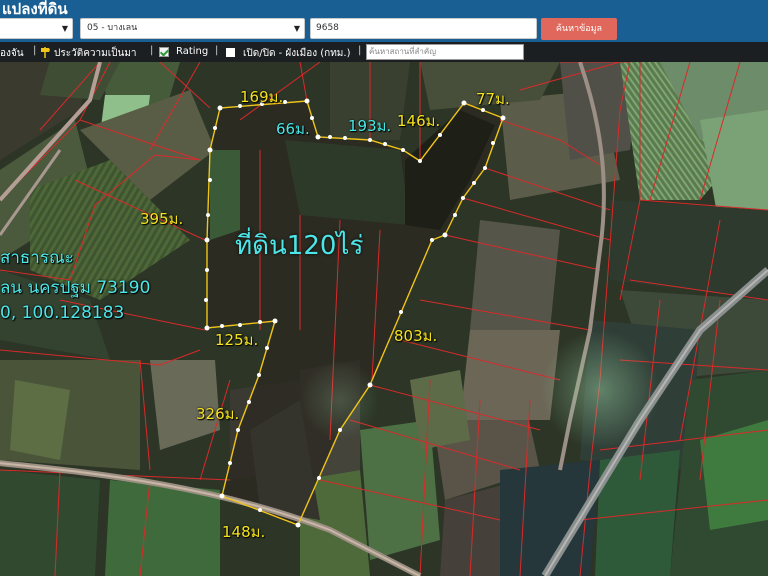  I want to click on address-line: ลน นครปฐม 73190, so click(75, 288).